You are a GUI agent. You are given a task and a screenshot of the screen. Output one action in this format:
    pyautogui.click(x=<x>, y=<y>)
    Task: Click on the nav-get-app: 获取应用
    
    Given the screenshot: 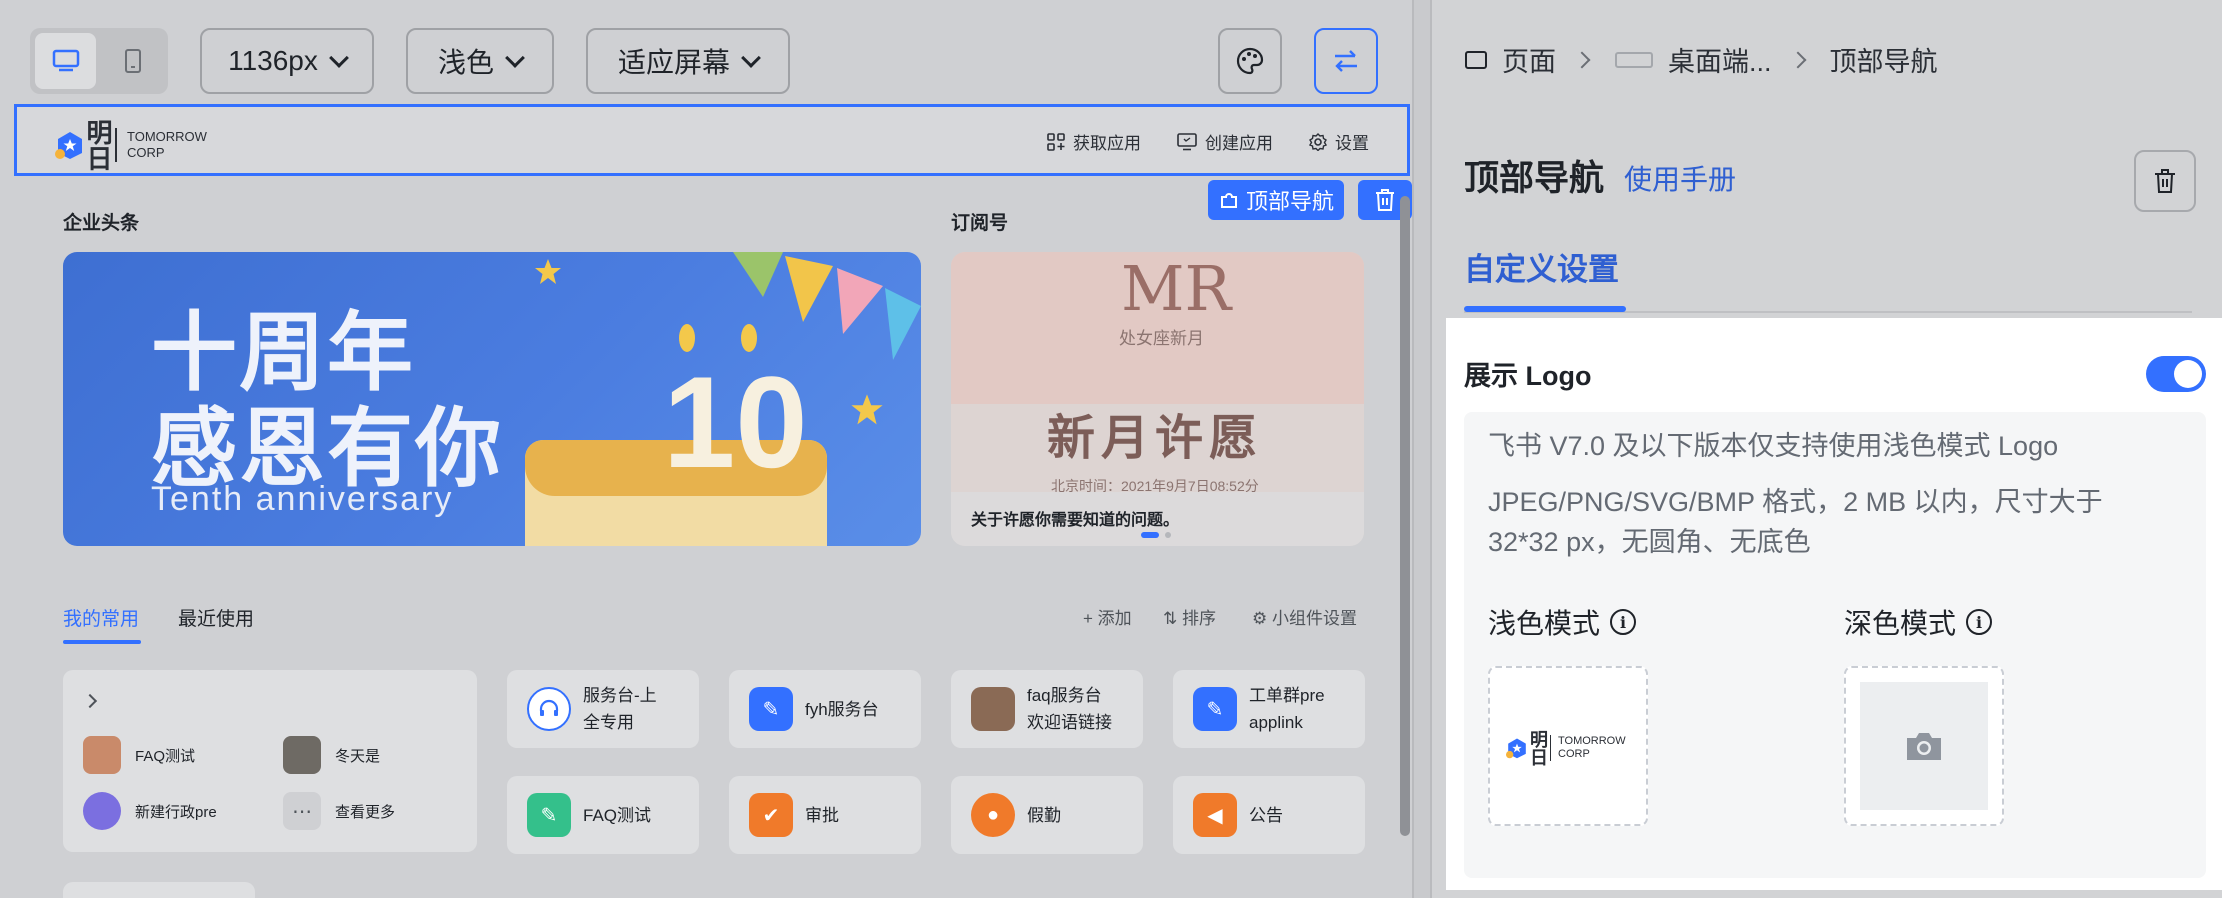 What is the action you would take?
    pyautogui.click(x=1094, y=141)
    